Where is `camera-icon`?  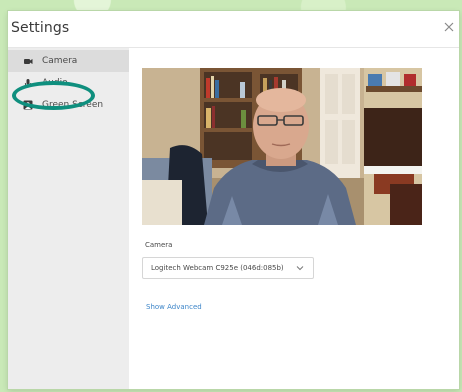
camera-icon is located at coordinates (28, 61).